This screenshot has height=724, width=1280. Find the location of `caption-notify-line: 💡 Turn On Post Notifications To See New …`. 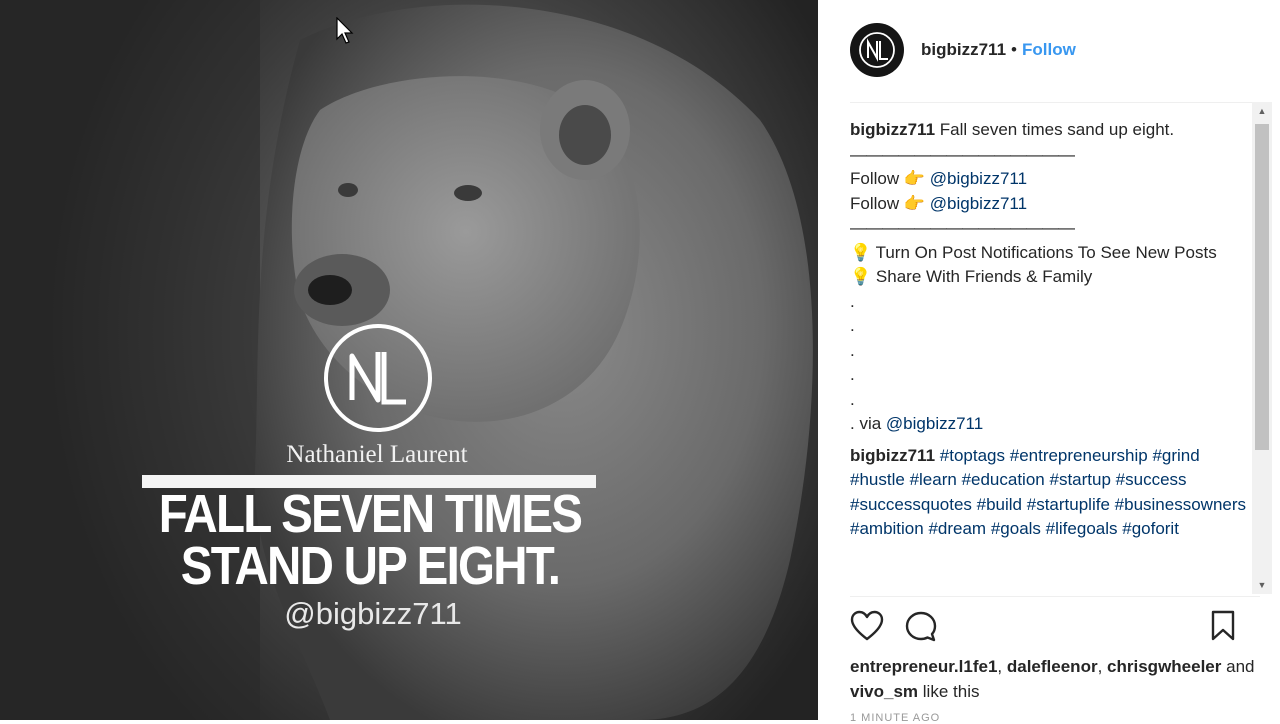

caption-notify-line: 💡 Turn On Post Notifications To See New … is located at coordinates (1050, 253).